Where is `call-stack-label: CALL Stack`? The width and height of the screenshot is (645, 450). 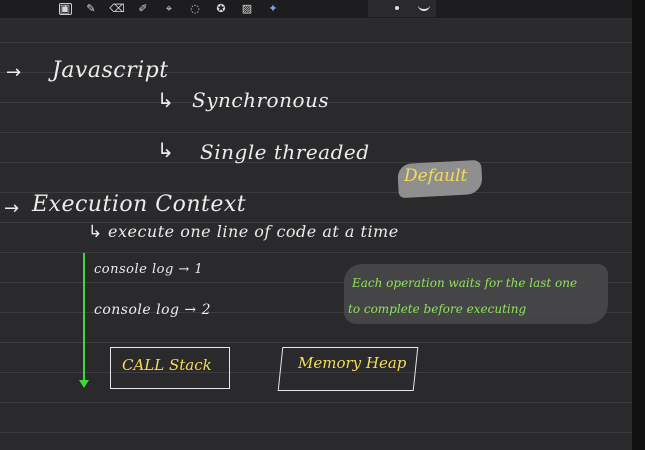 call-stack-label: CALL Stack is located at coordinates (167, 365).